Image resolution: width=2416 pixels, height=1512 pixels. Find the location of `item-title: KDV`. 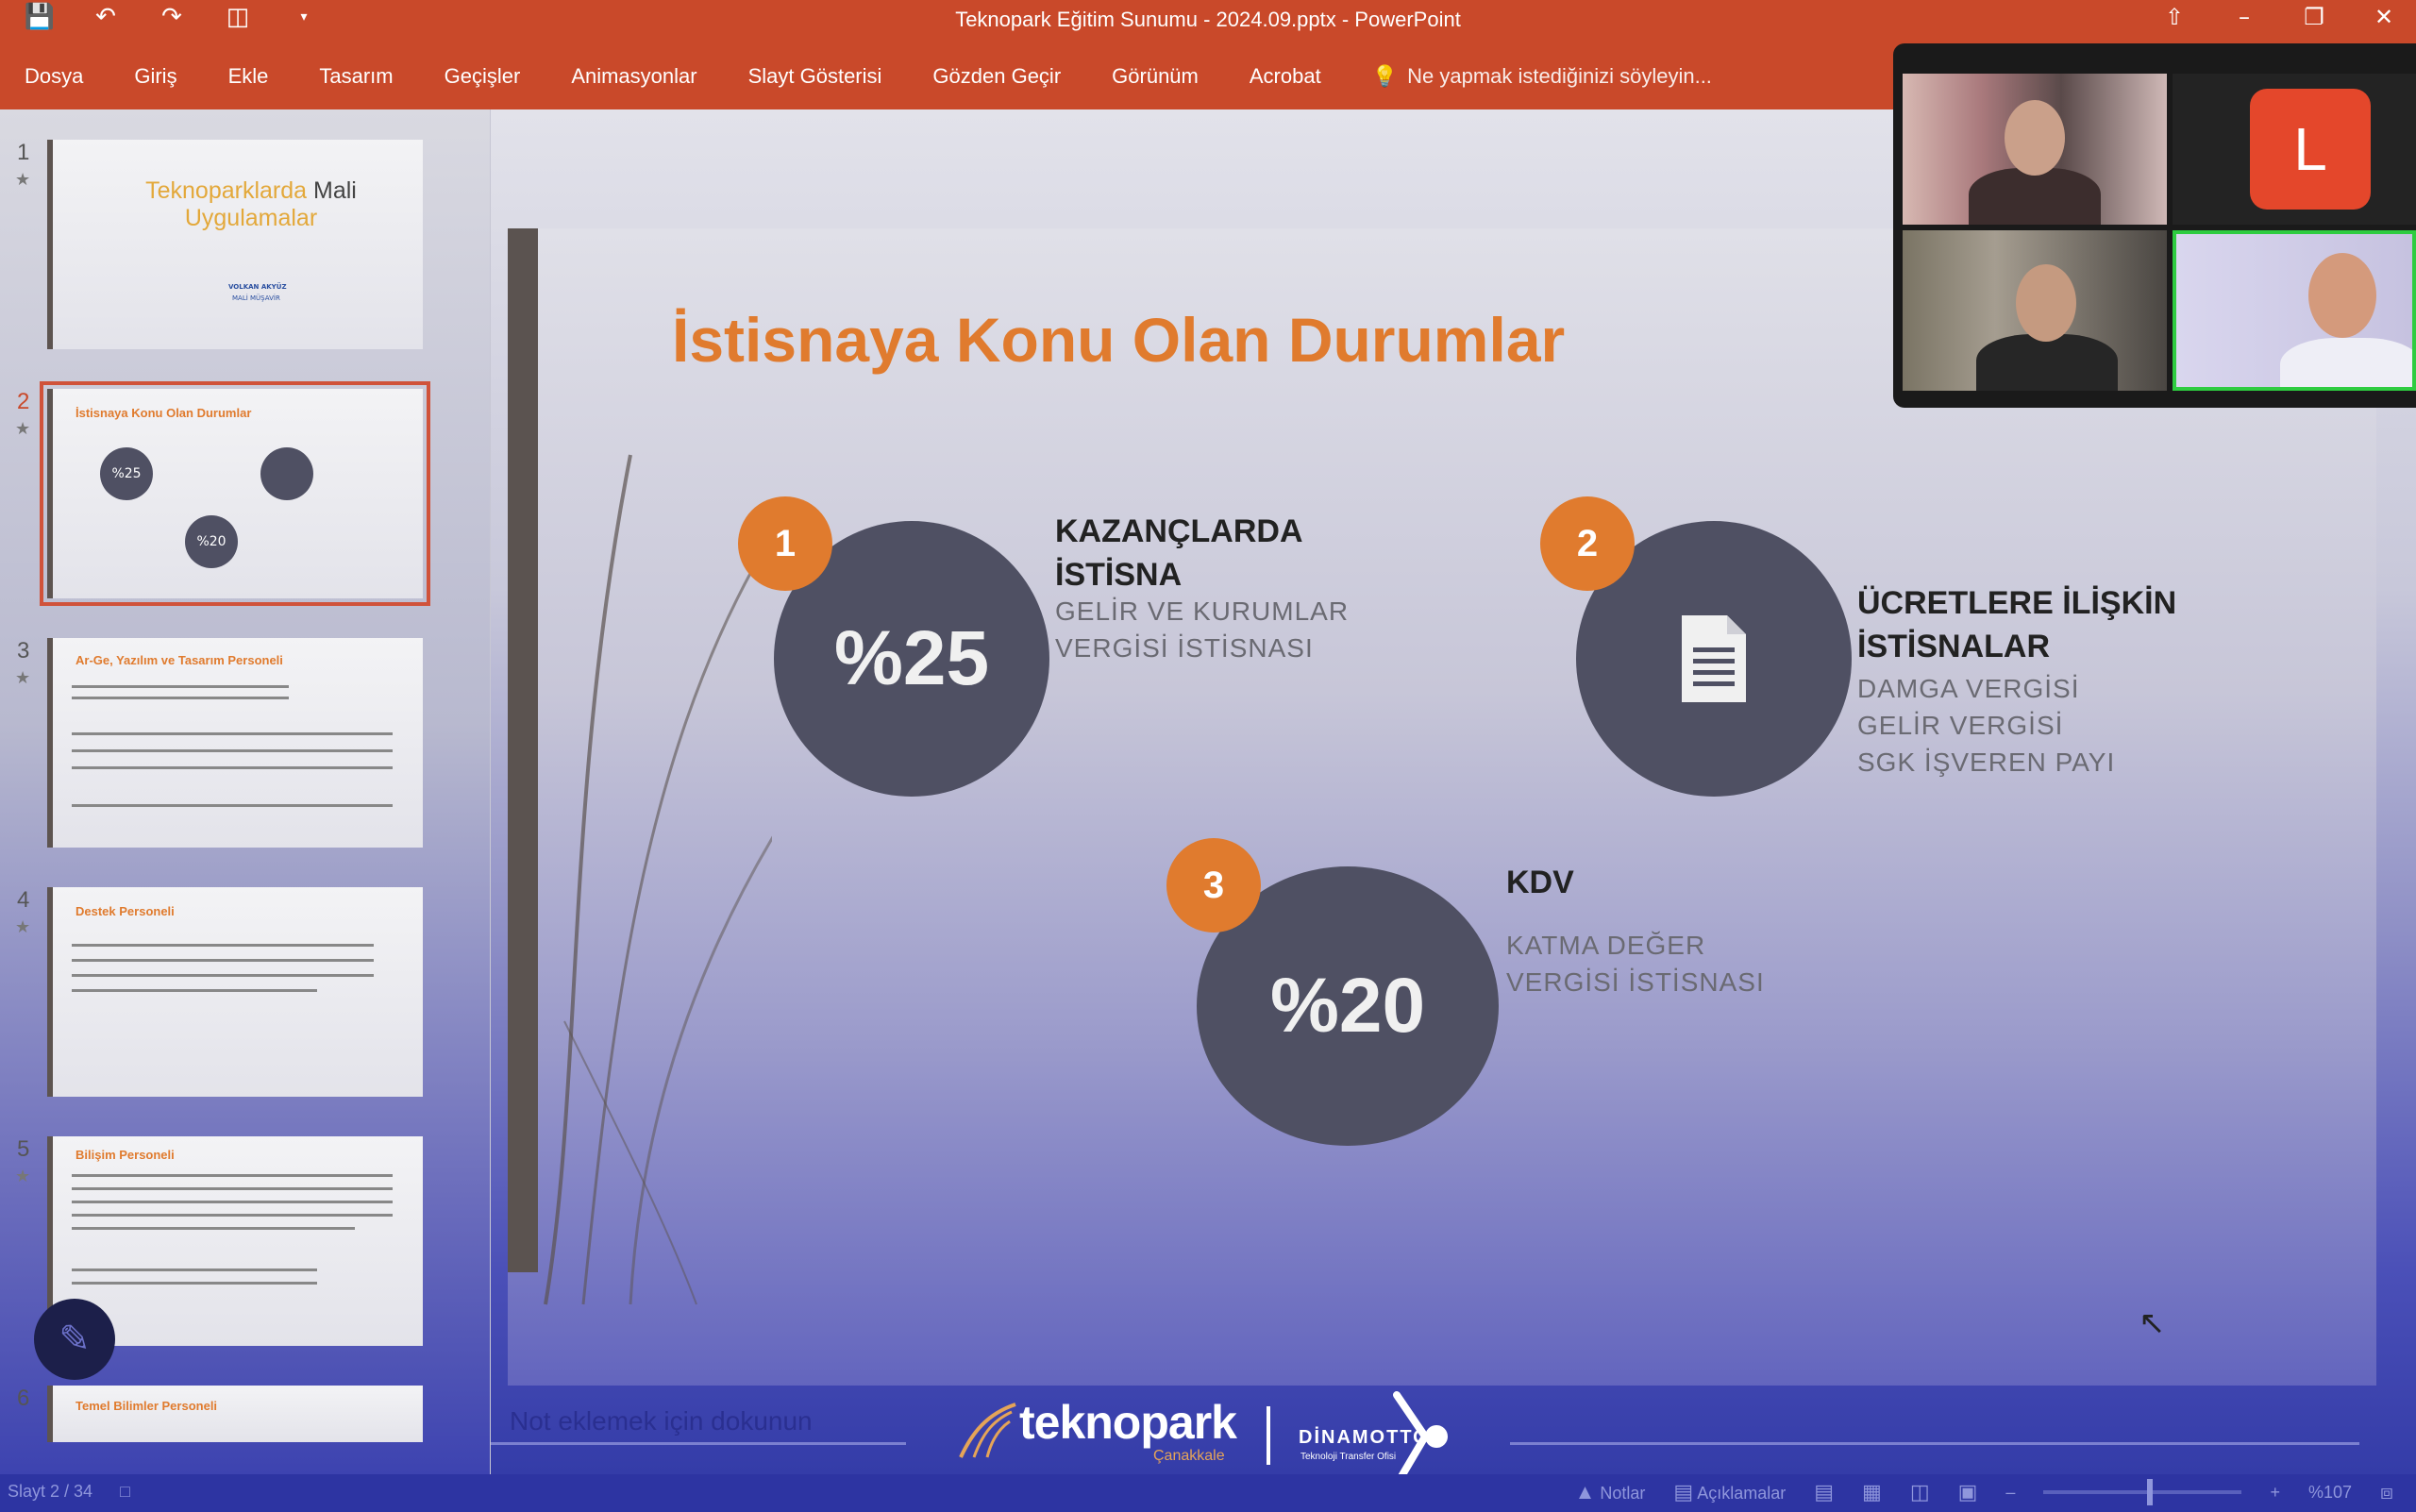

item-title: KDV is located at coordinates (1540, 882).